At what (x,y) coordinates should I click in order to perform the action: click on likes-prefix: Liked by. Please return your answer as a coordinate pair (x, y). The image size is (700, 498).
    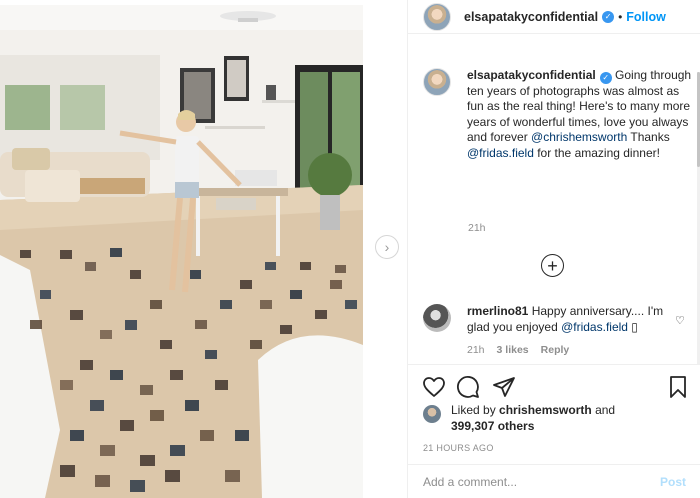
    Looking at the image, I should click on (475, 410).